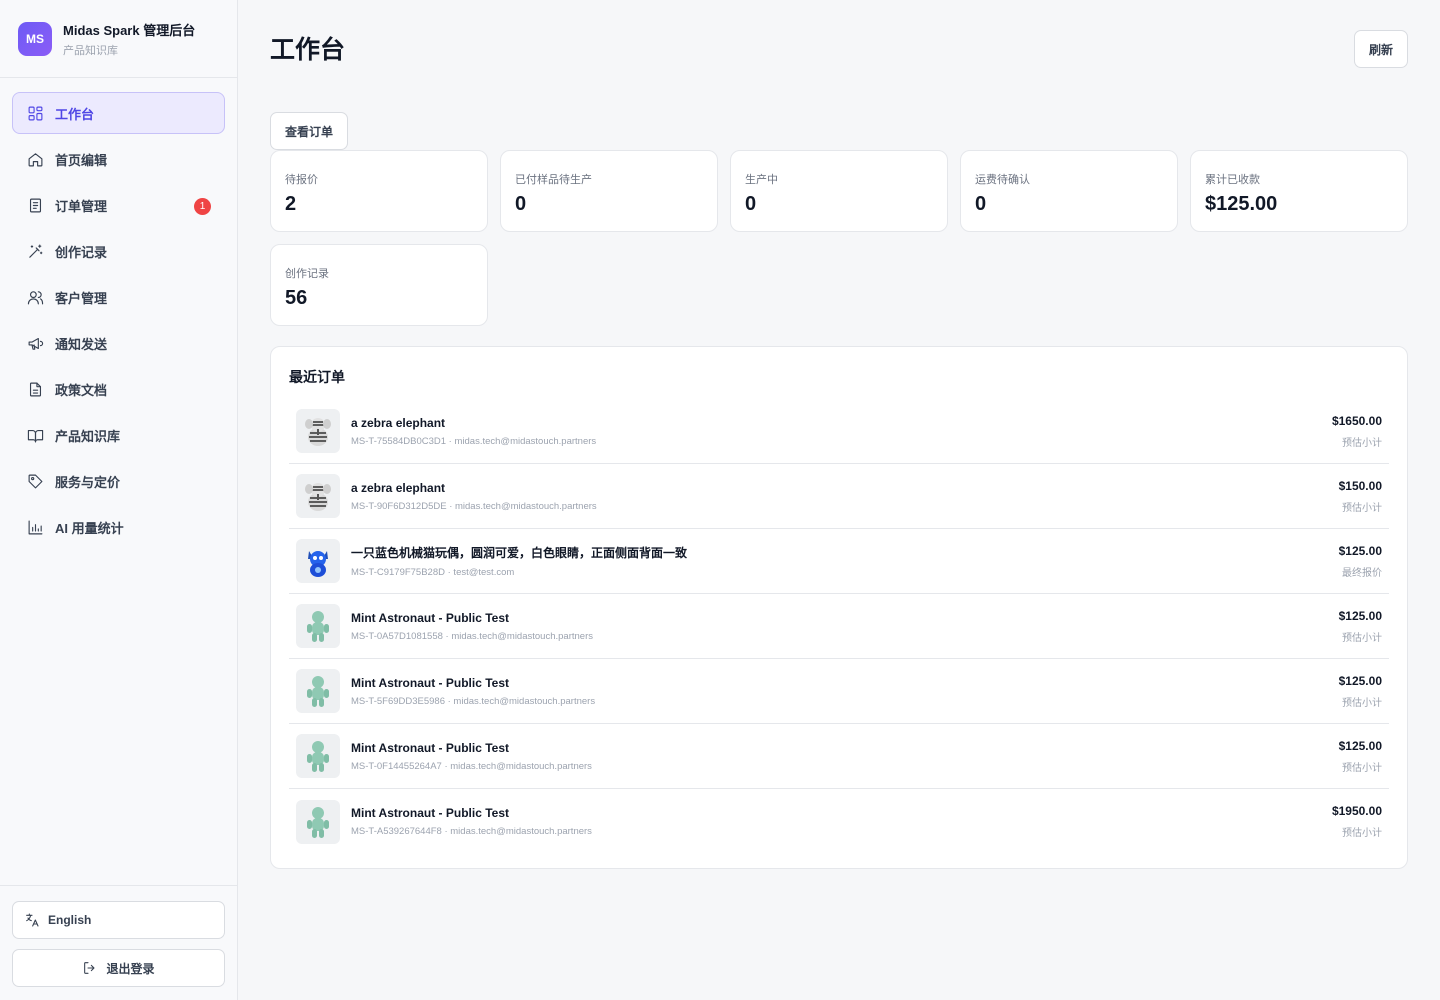  I want to click on stat-label: 创作记录, so click(307, 274).